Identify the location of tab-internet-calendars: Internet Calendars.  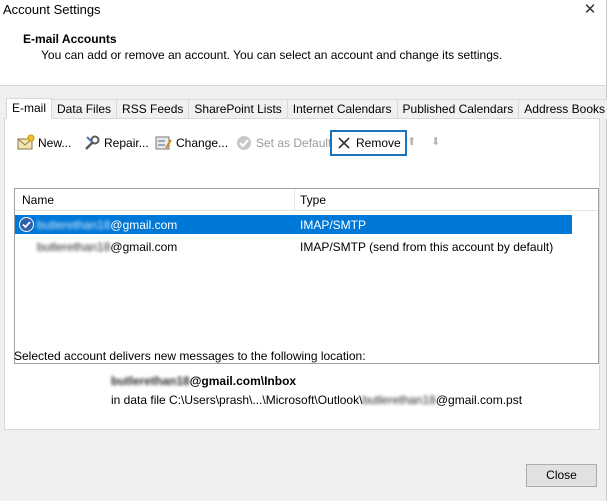
(342, 109).